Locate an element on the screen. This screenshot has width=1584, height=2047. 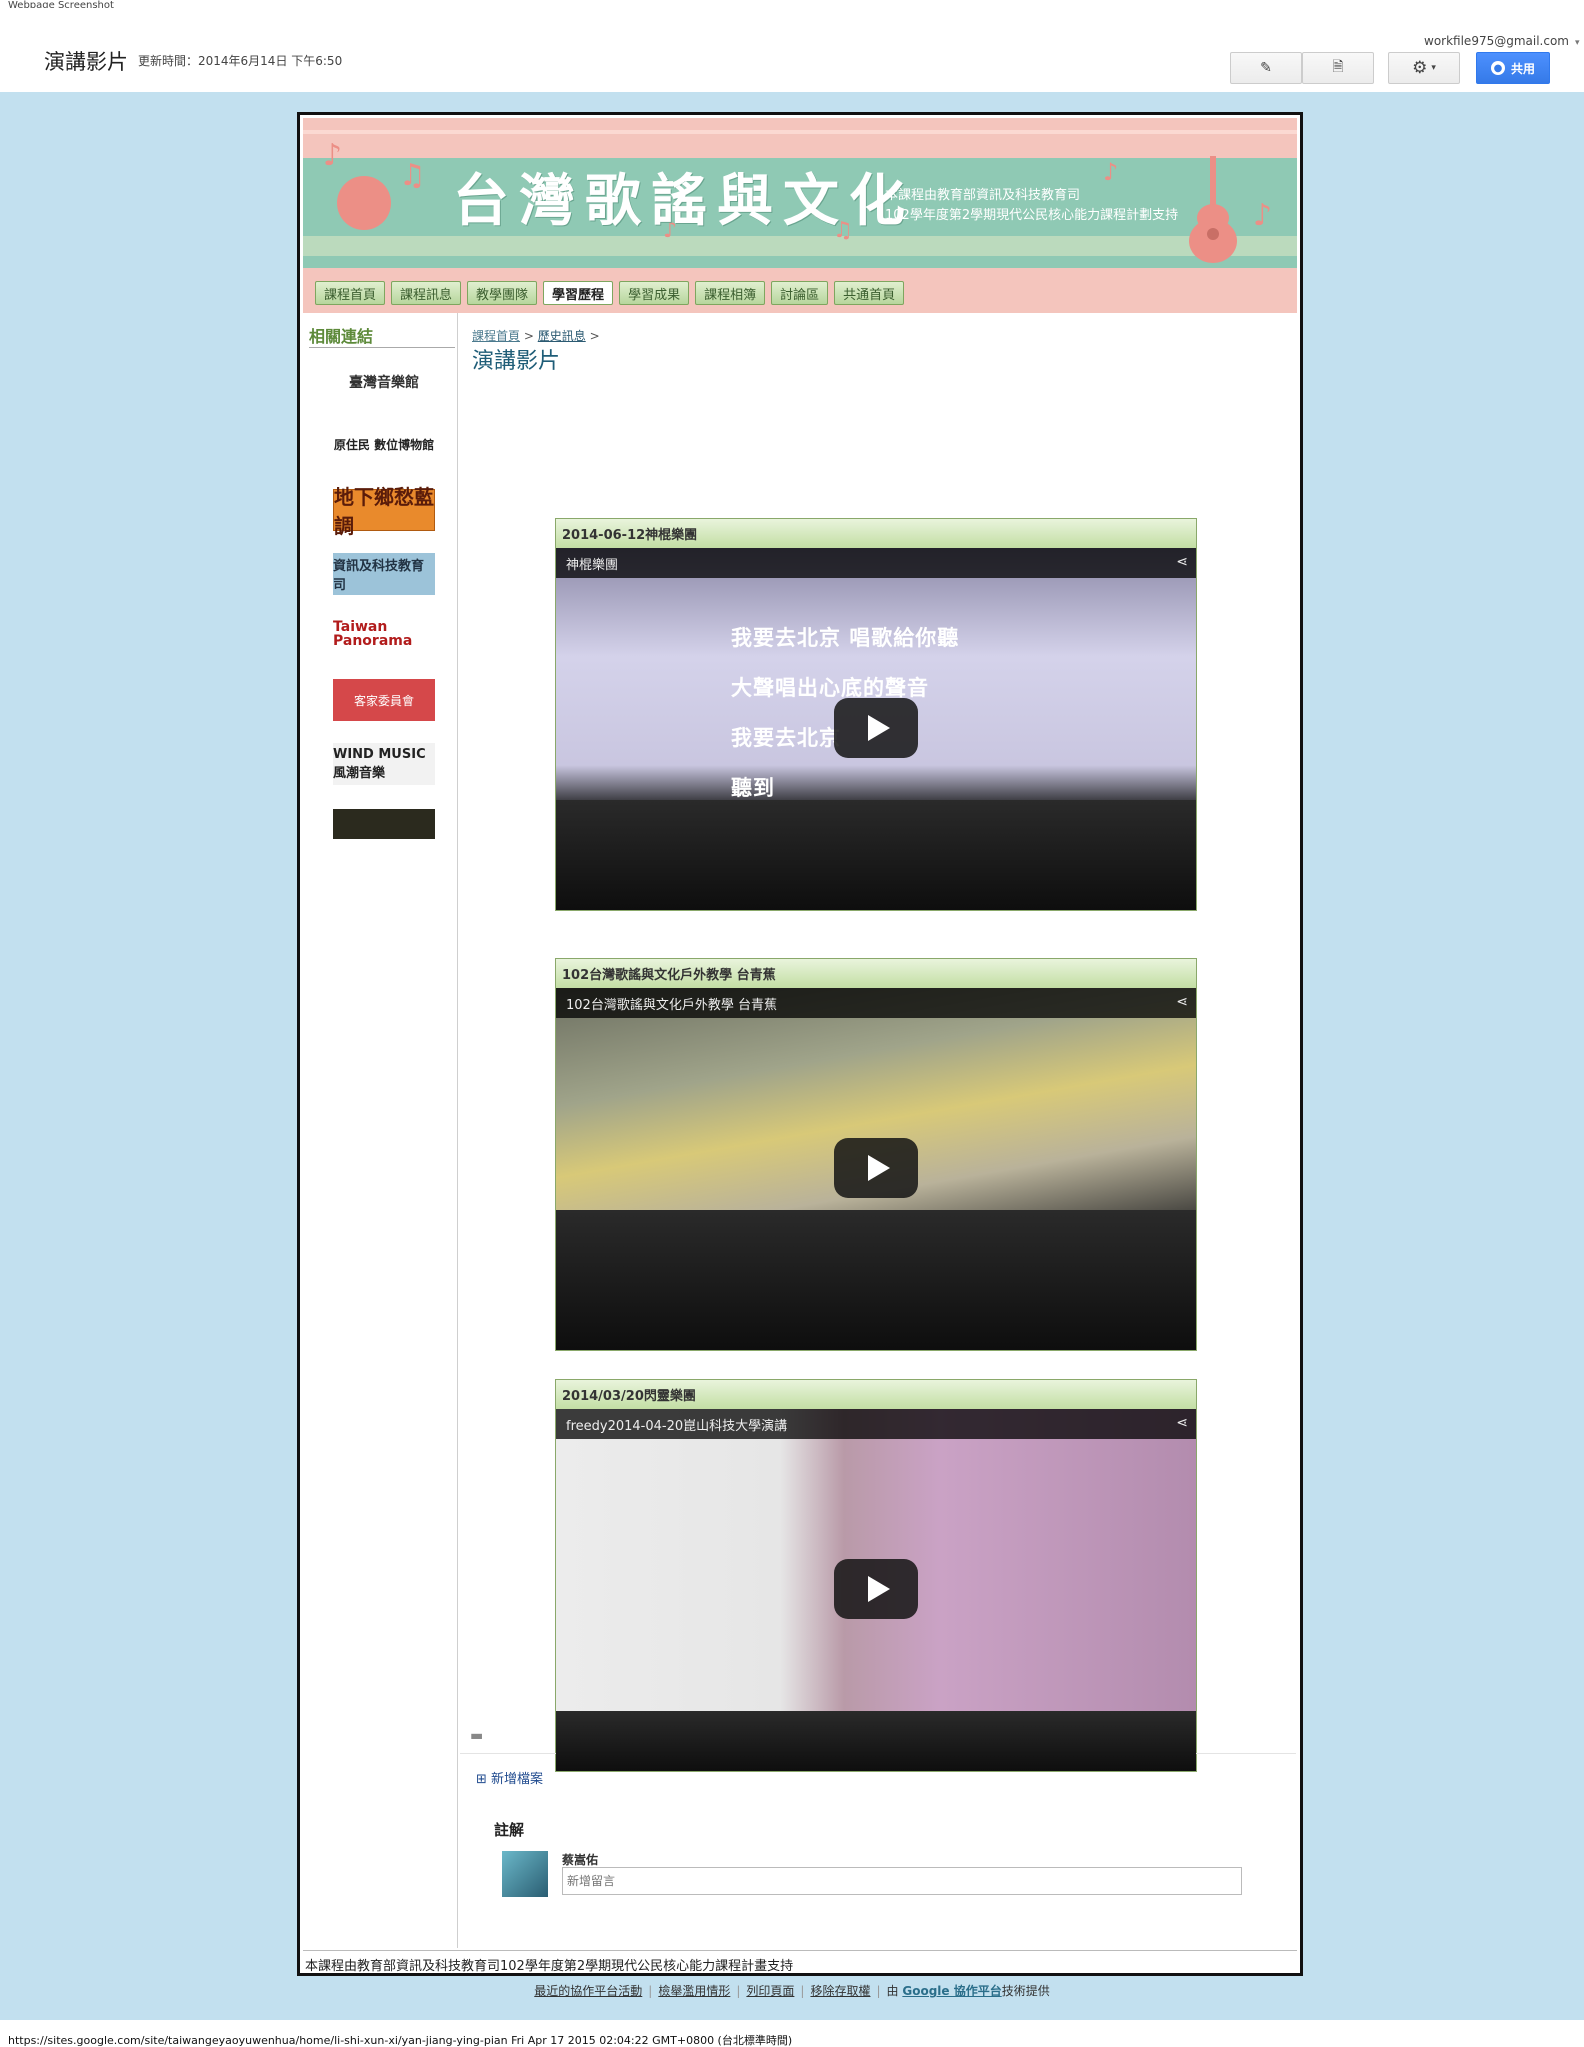
site-footer: 本課程由教育部資訊及科技教育司102學年度第2學期現代公民核心能力課程計畫支持 is located at coordinates (800, 1962).